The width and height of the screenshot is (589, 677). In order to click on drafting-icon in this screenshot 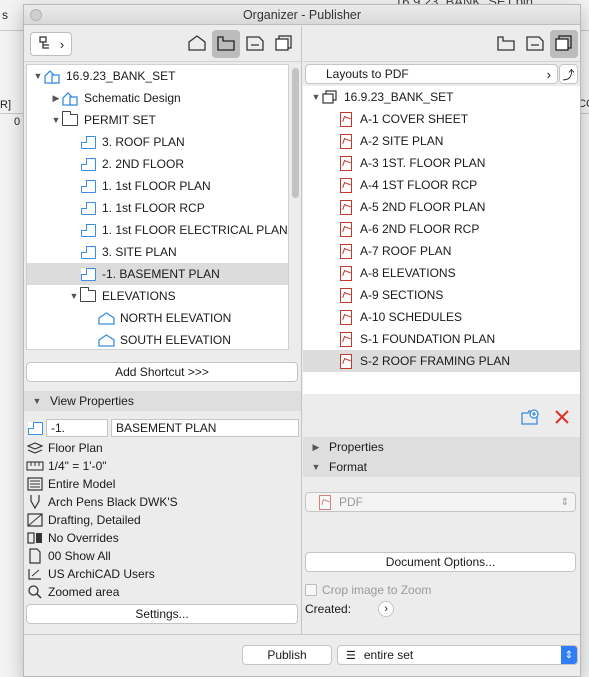, I will do `click(35, 520)`.